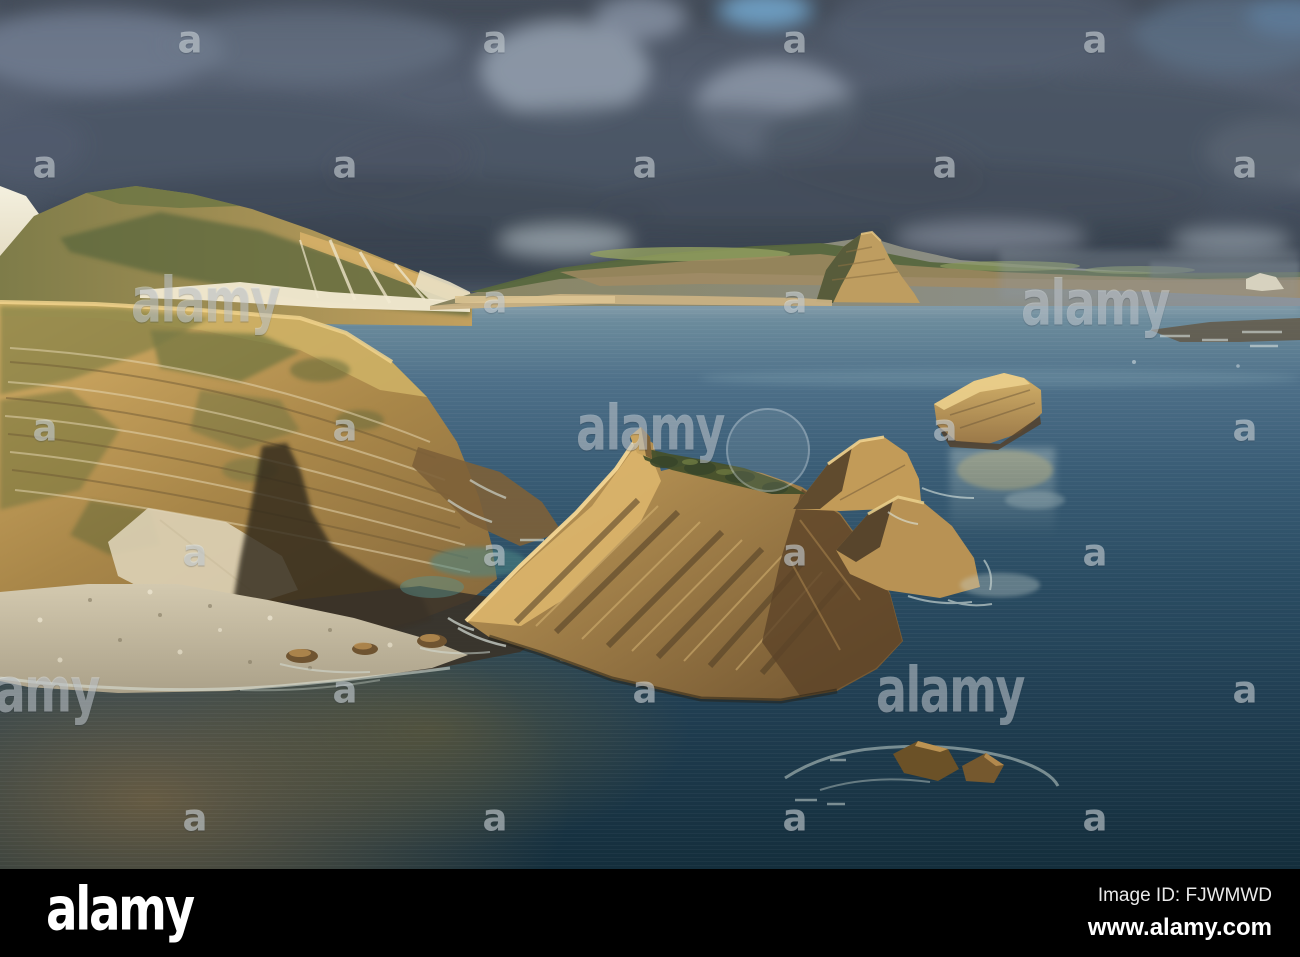 This screenshot has width=1300, height=957. I want to click on image-id: Image ID: FJWMWD, so click(1184, 895).